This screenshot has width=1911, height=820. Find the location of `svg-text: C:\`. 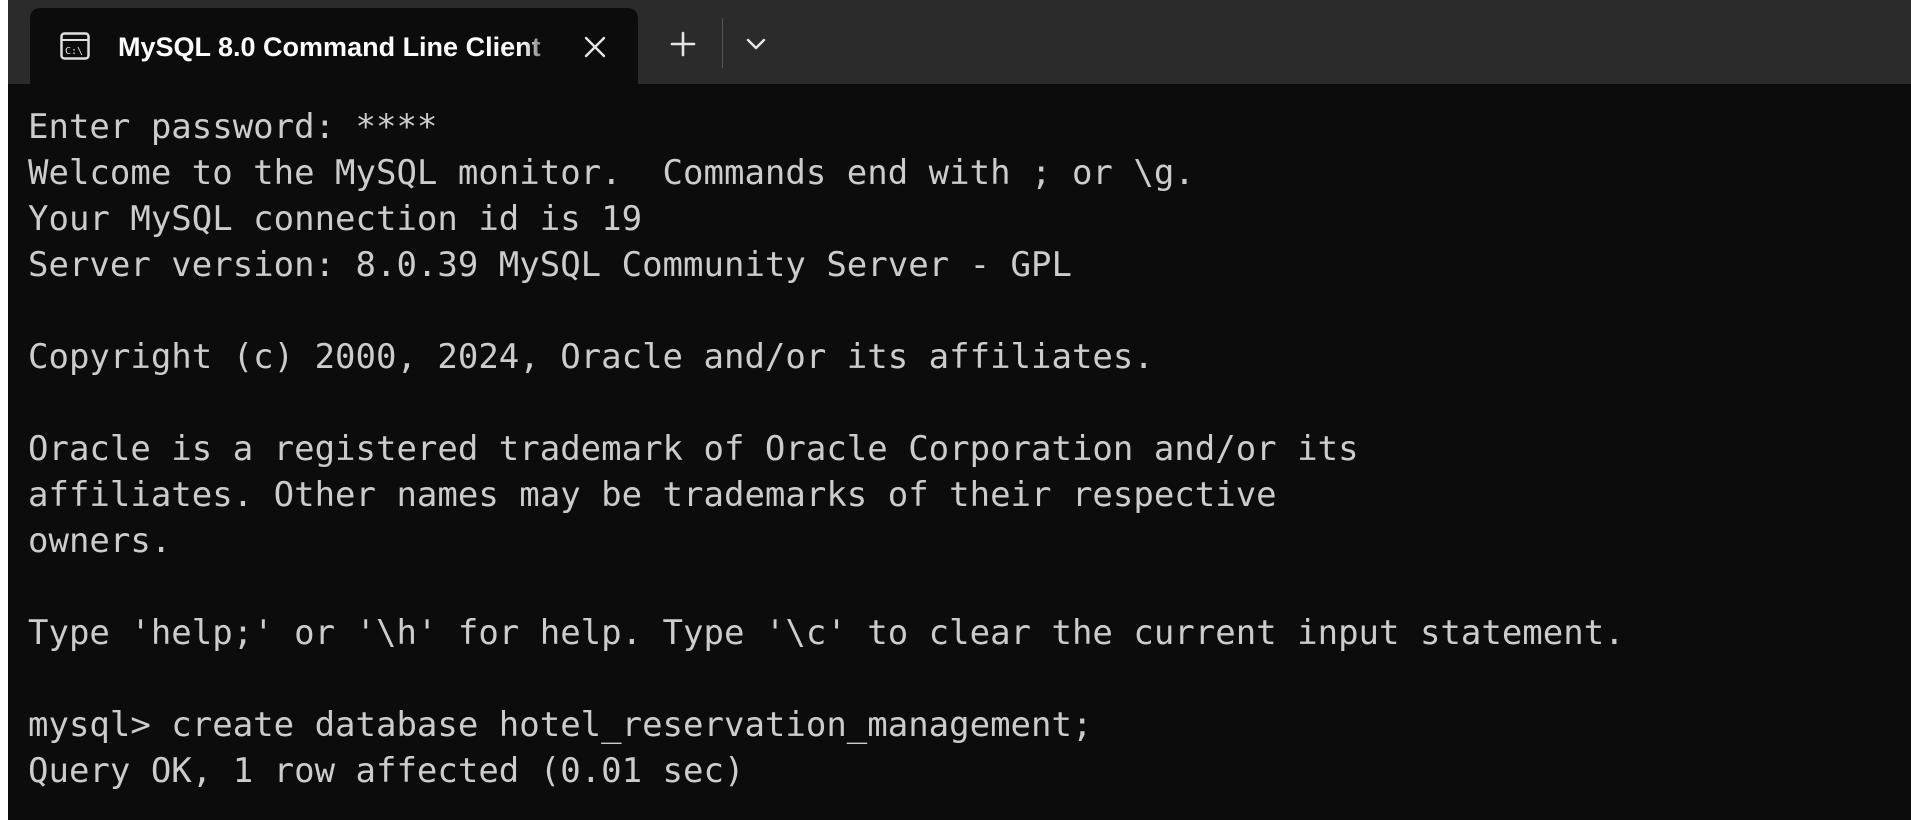

svg-text: C:\ is located at coordinates (74, 51).